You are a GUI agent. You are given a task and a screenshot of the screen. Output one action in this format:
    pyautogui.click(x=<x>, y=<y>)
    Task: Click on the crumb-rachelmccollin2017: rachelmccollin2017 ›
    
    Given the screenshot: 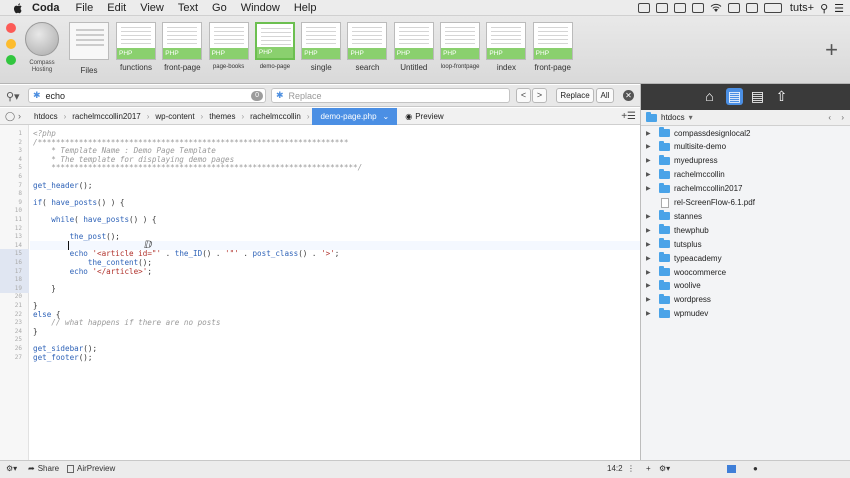 What is the action you would take?
    pyautogui.click(x=110, y=116)
    